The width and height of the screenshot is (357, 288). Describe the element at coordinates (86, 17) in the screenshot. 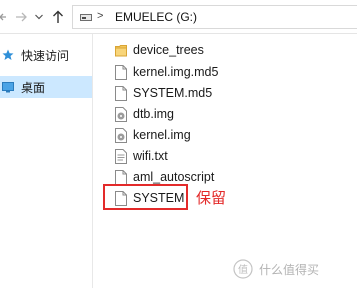

I see `drive-icon` at that location.